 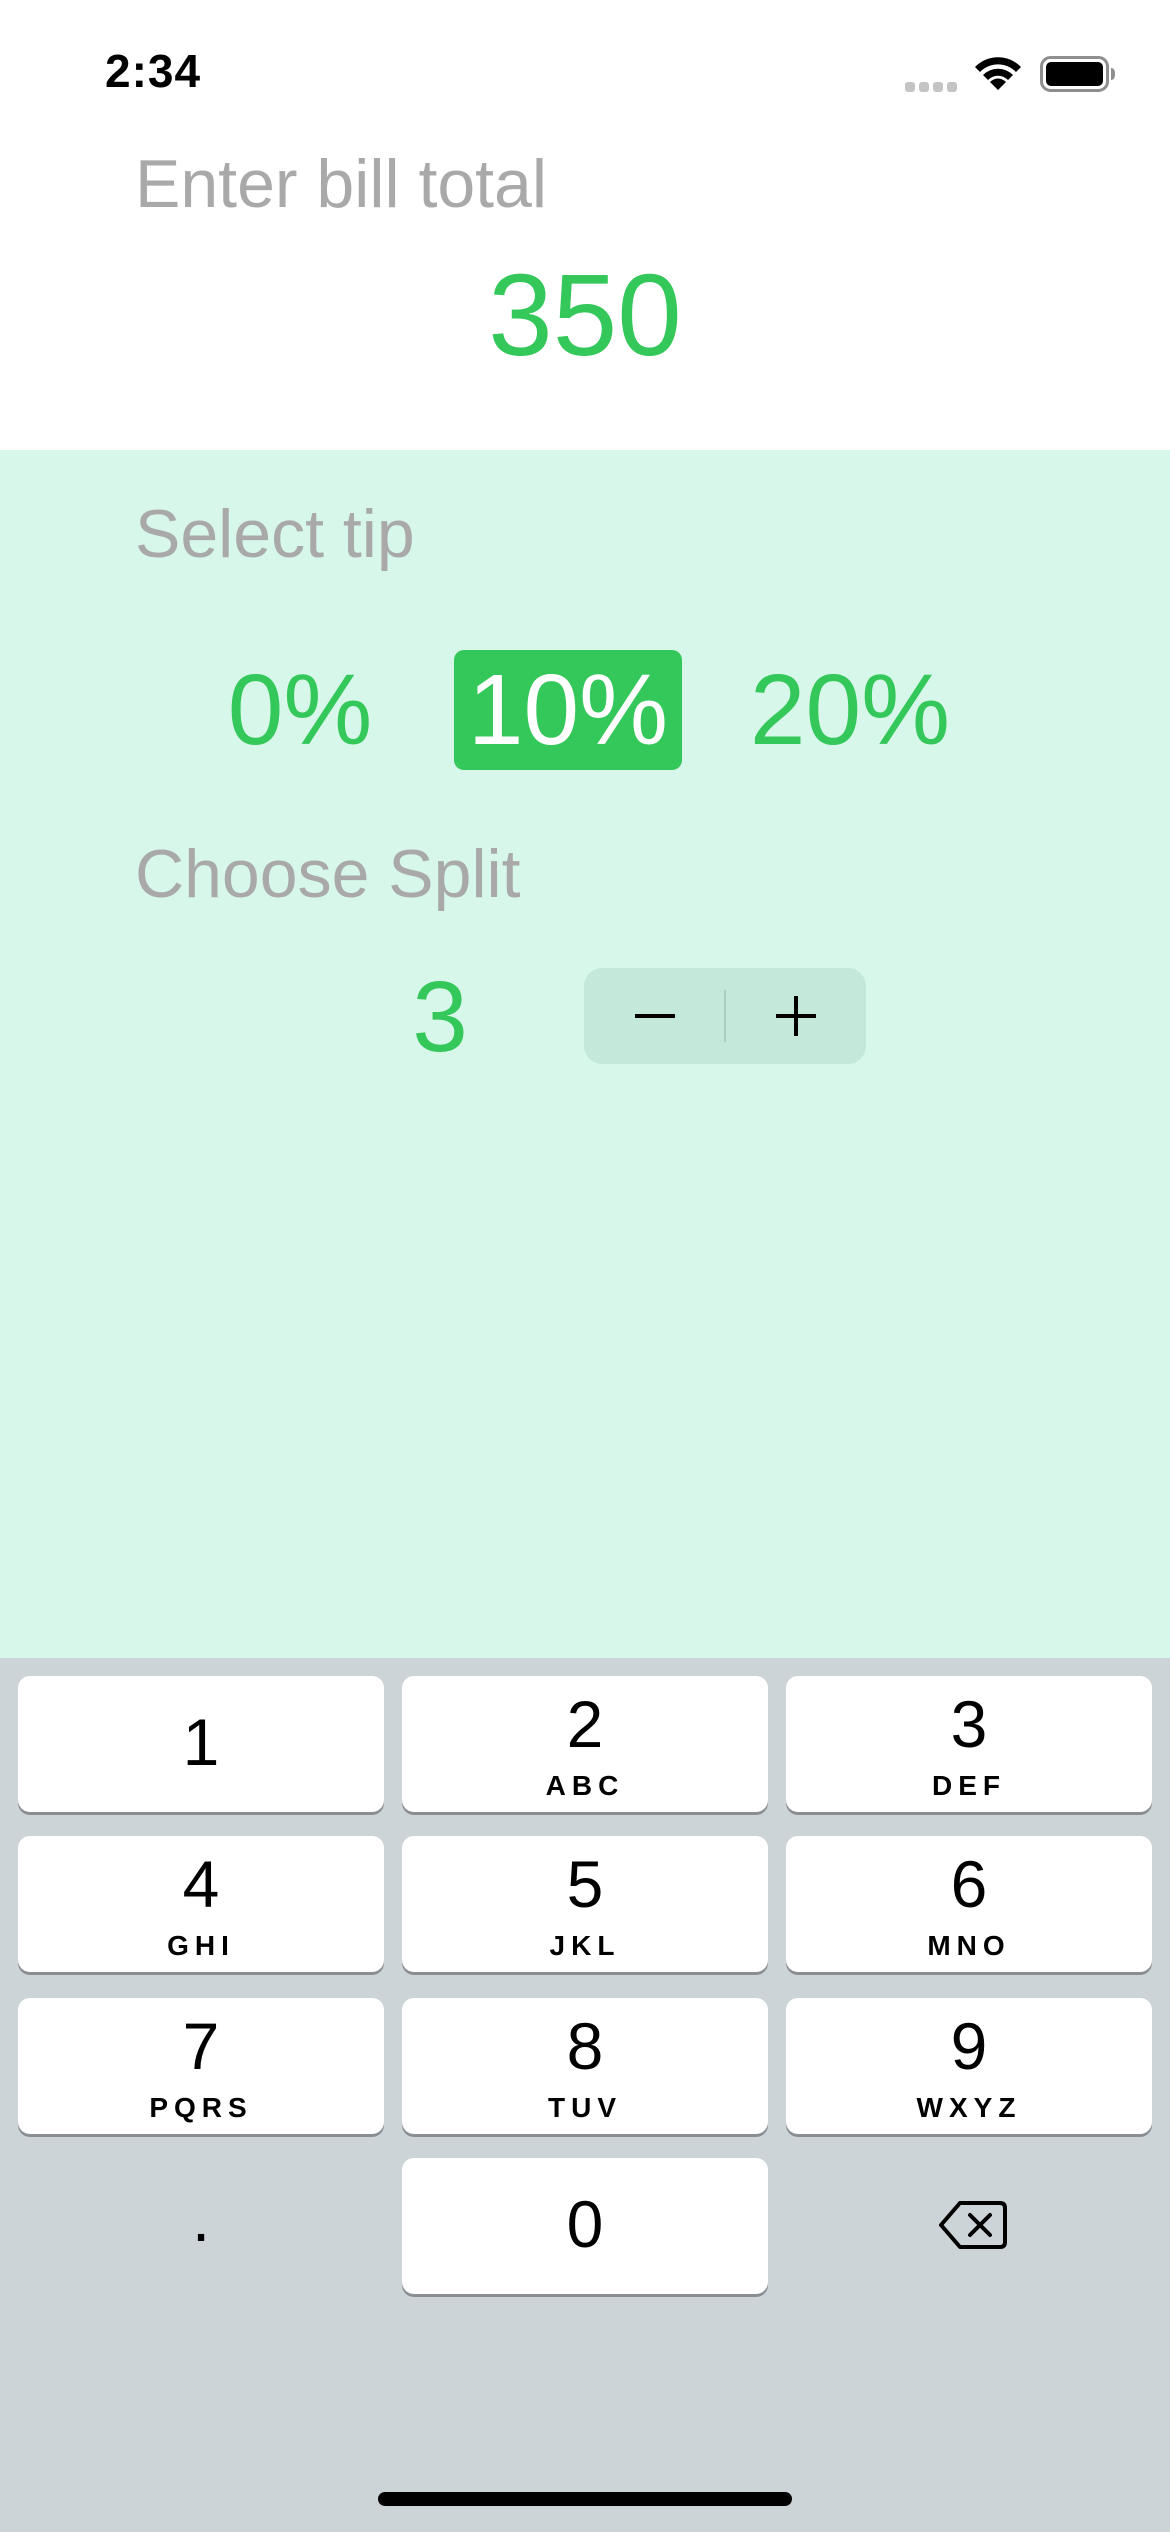 I want to click on key-digit: 8, so click(x=585, y=2046).